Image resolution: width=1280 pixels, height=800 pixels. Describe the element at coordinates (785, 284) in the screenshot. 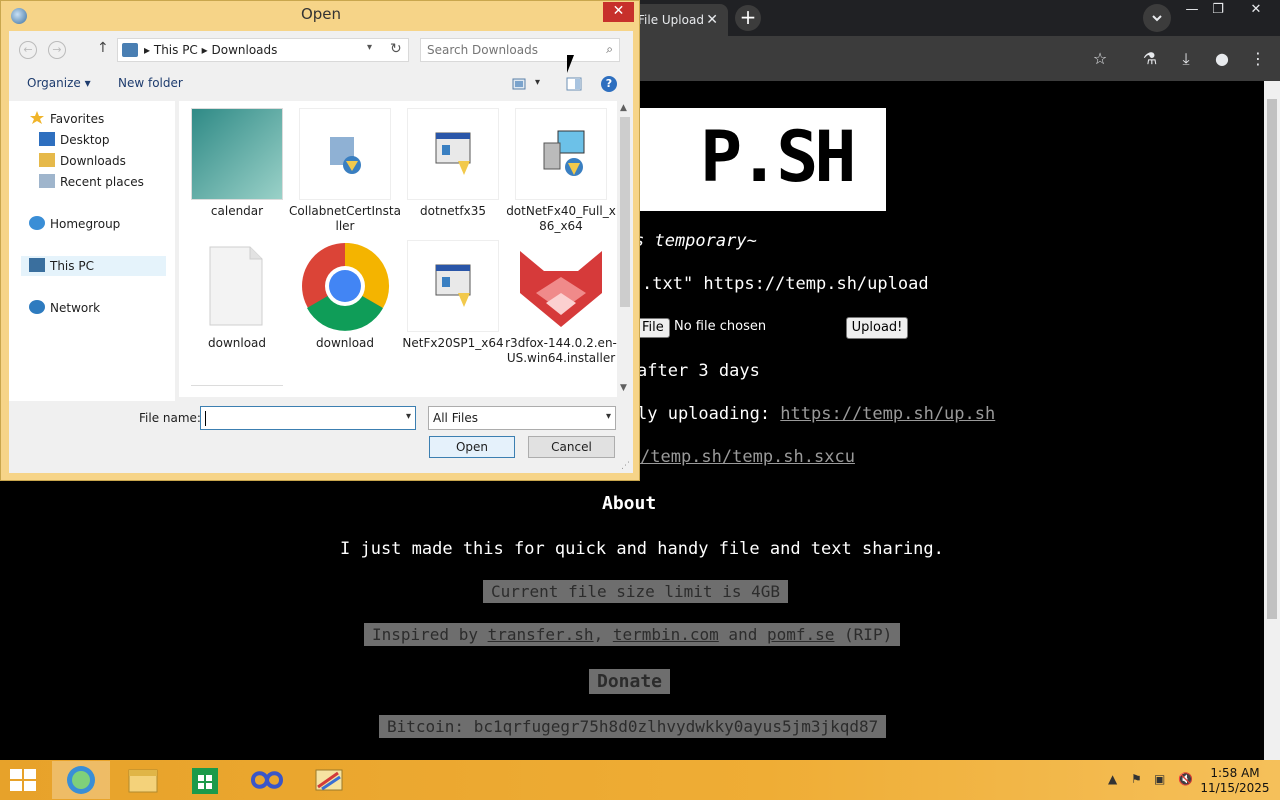

I see `curl-command: .txt" https://temp.sh/upload` at that location.